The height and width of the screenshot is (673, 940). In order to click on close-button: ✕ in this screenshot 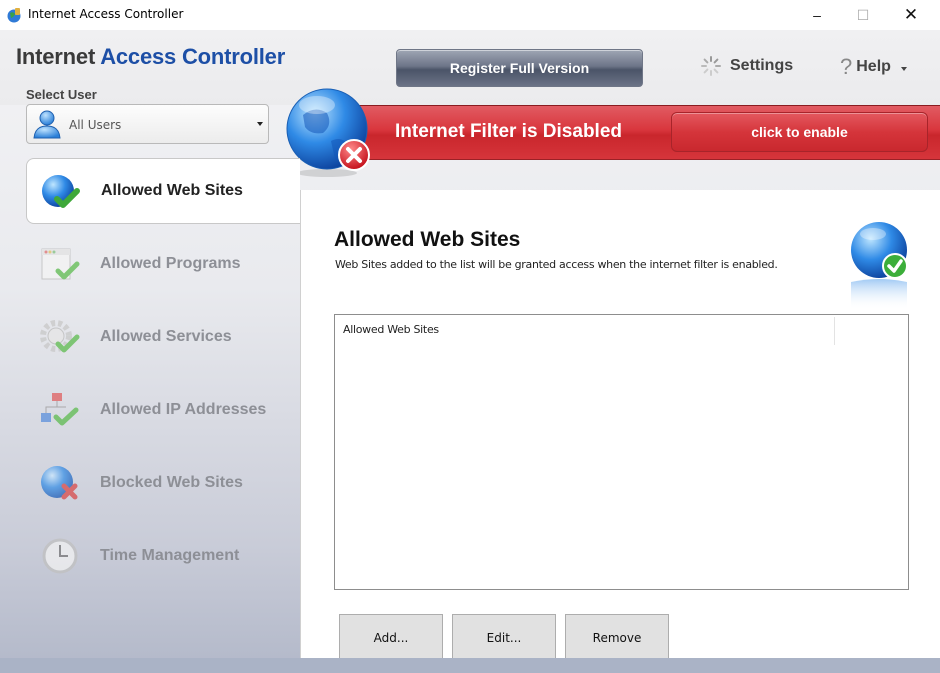, I will do `click(911, 15)`.